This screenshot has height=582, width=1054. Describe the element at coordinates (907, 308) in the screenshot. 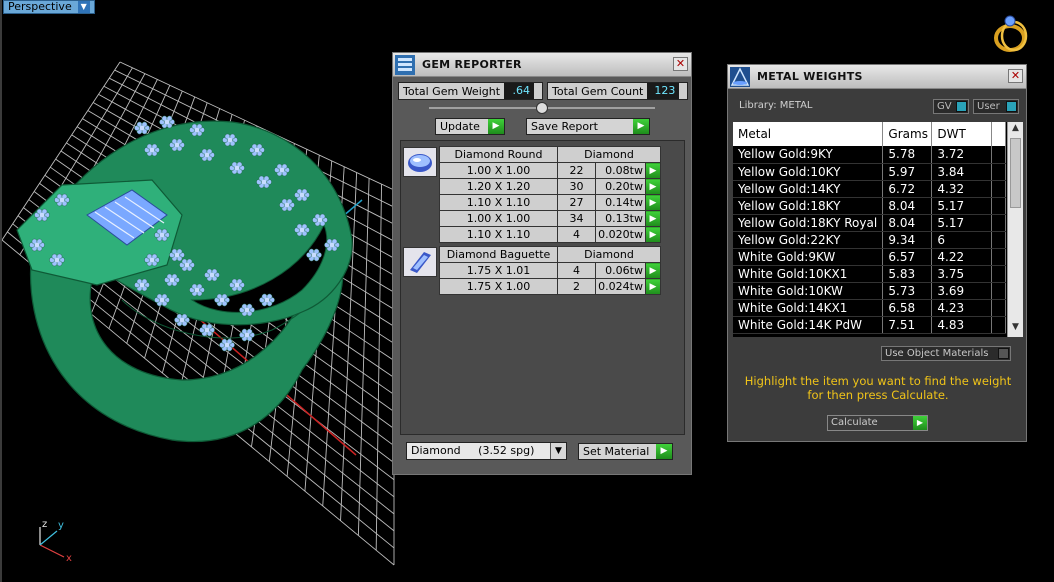

I see `metal-cell-grams: 6.58` at that location.